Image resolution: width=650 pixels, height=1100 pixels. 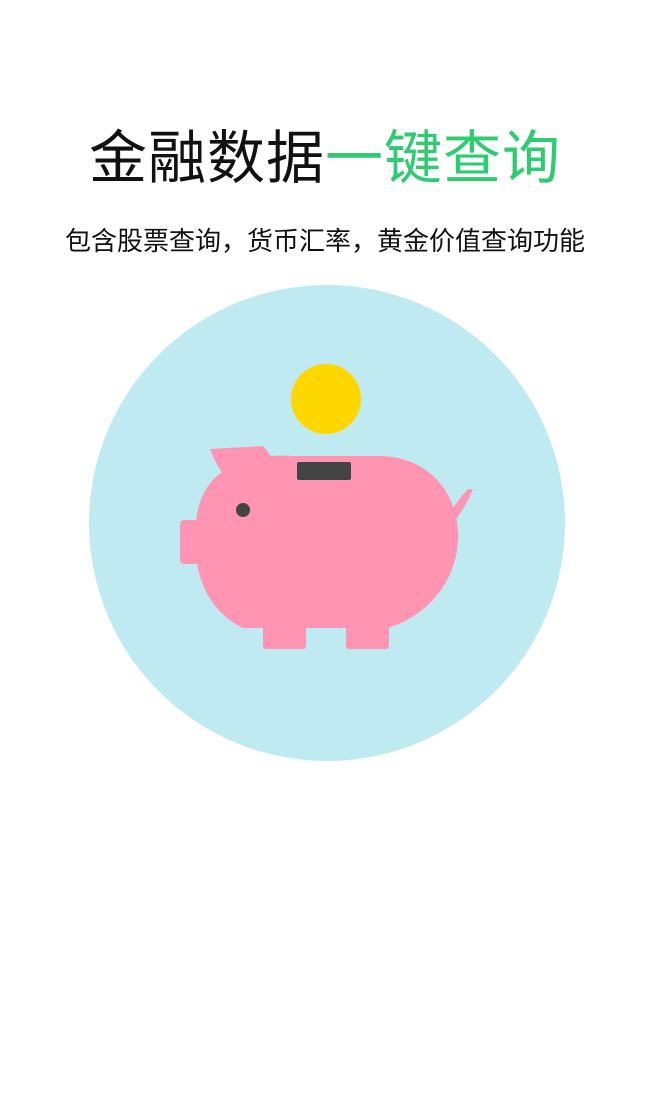 I want to click on page-title: 金融数据一键查询, so click(x=325, y=158).